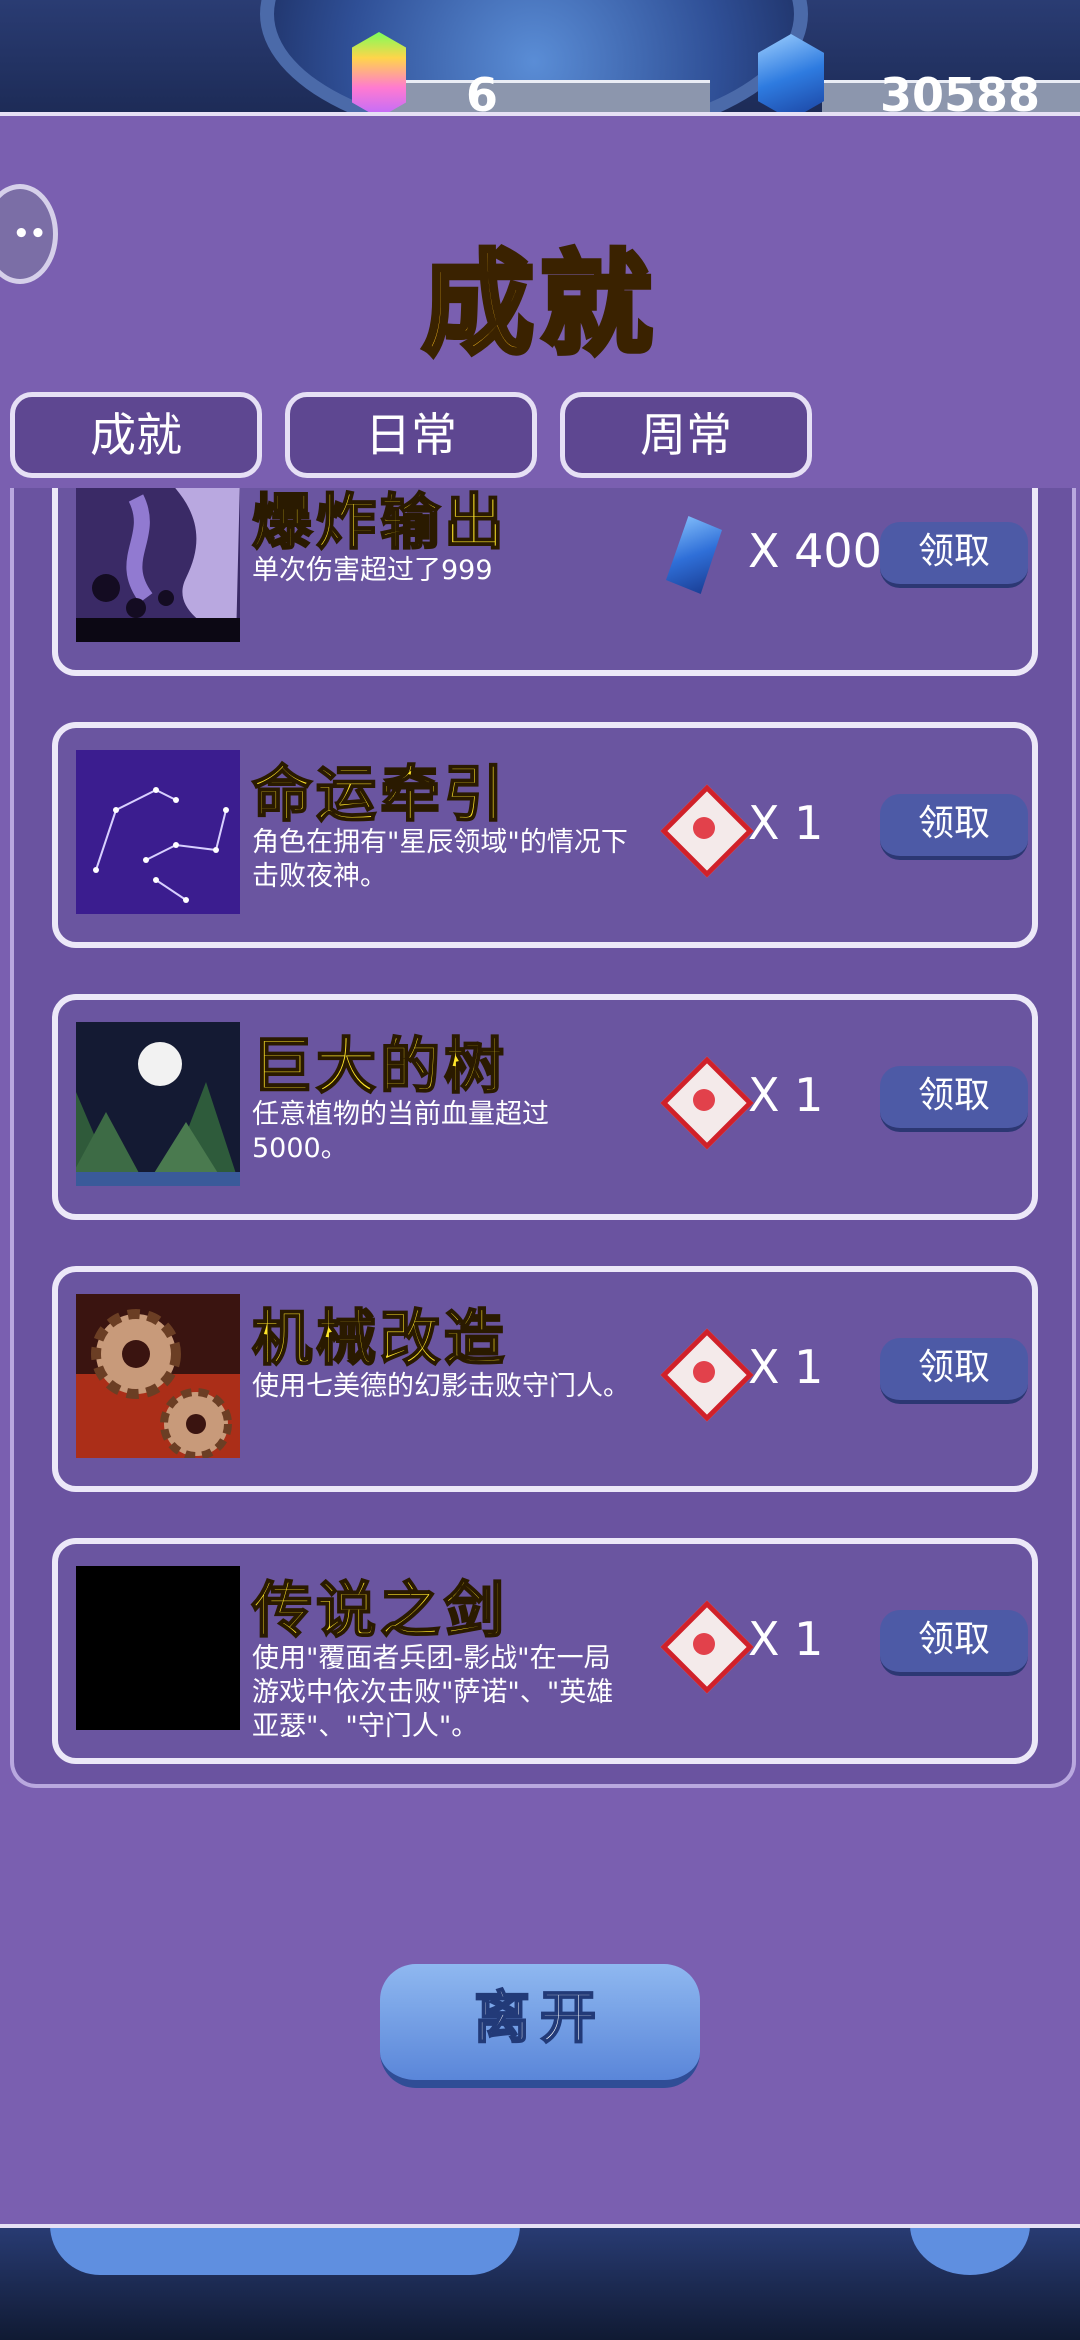 Image resolution: width=1080 pixels, height=2340 pixels. I want to click on tab-daily: 日常, so click(411, 435).